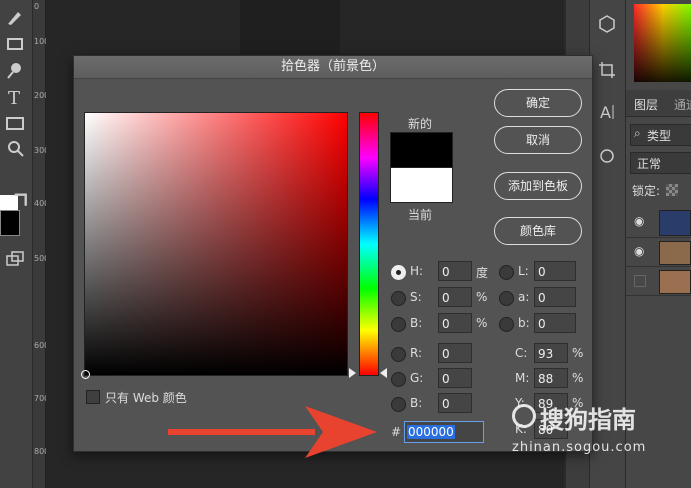  Describe the element at coordinates (538, 103) in the screenshot. I see `ok-button: 确定` at that location.